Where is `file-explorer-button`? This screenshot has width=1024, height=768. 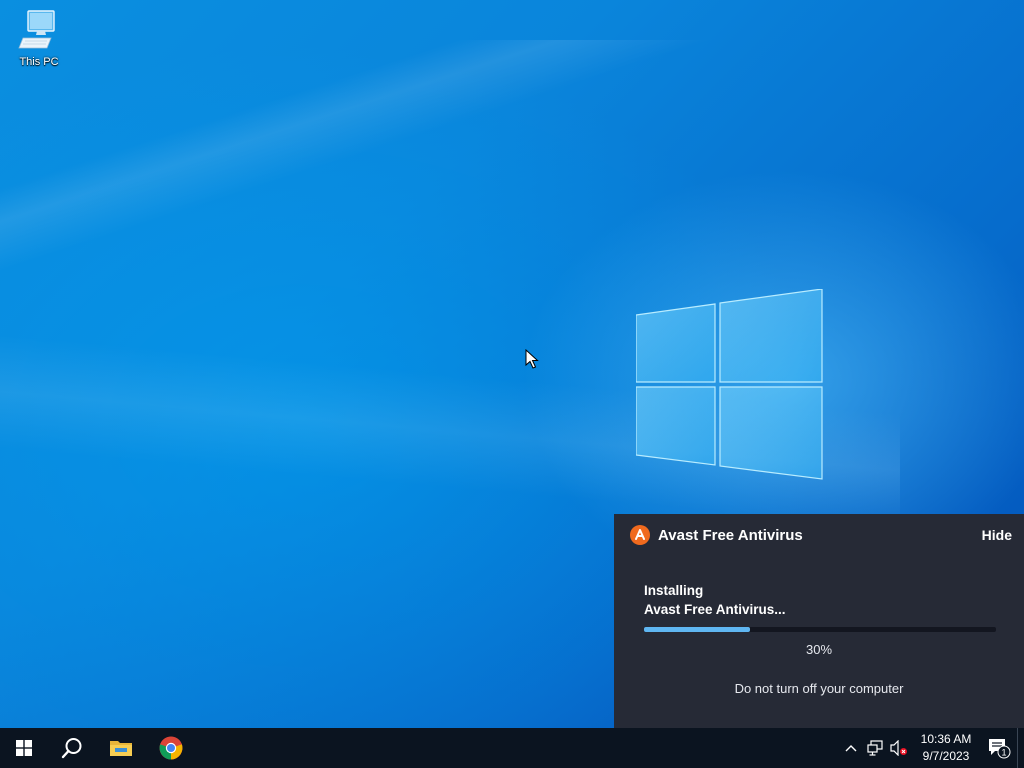
file-explorer-button is located at coordinates (121, 748).